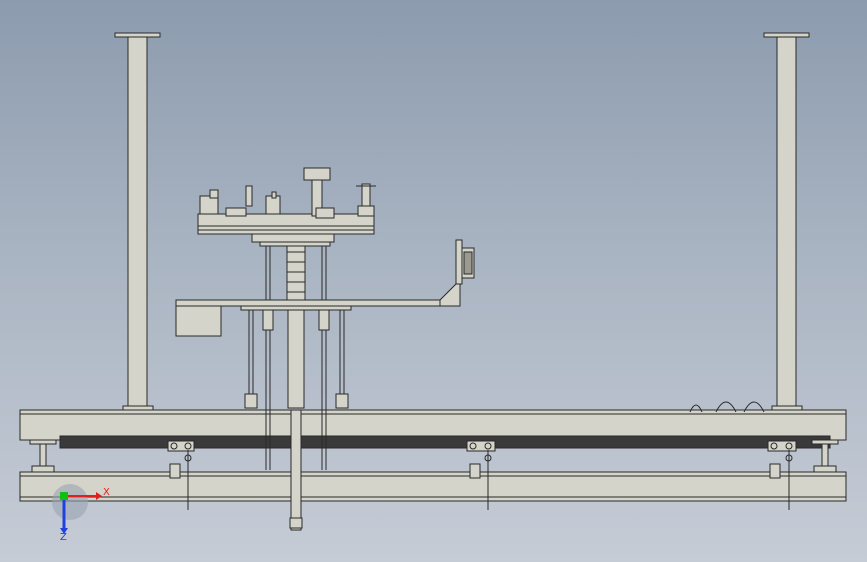  What do you see at coordinates (137, 222) in the screenshot?
I see `left-column` at bounding box center [137, 222].